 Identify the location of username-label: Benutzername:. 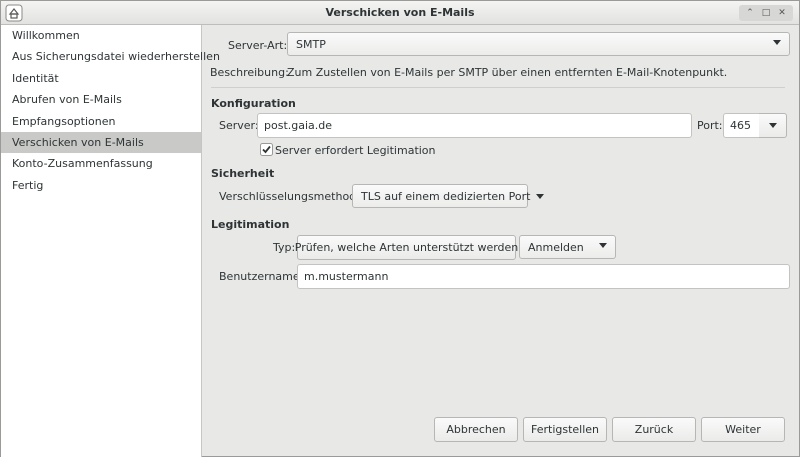
(261, 276).